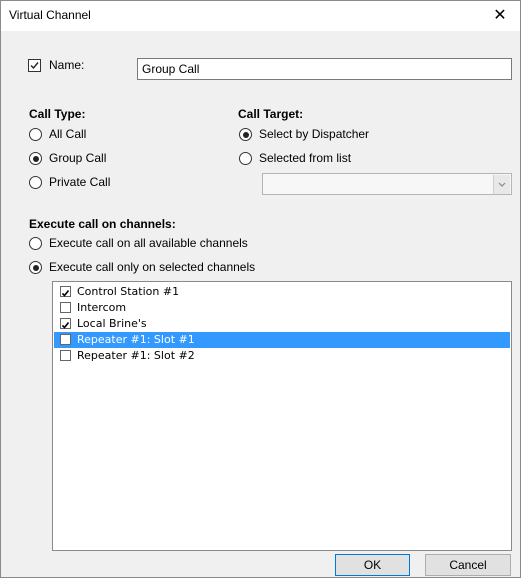 This screenshot has height=578, width=521. I want to click on execute-heading: Execute call on channels:, so click(102, 224).